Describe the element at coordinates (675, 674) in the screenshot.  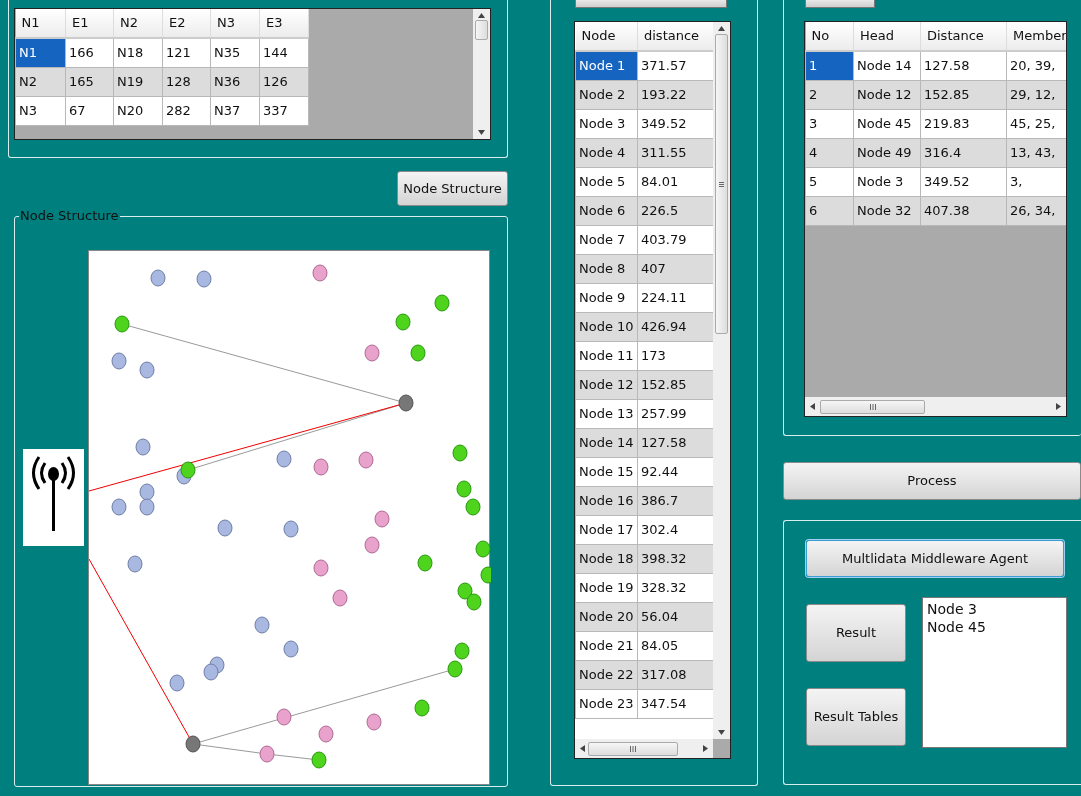
I see `table-cell: 317.08` at that location.